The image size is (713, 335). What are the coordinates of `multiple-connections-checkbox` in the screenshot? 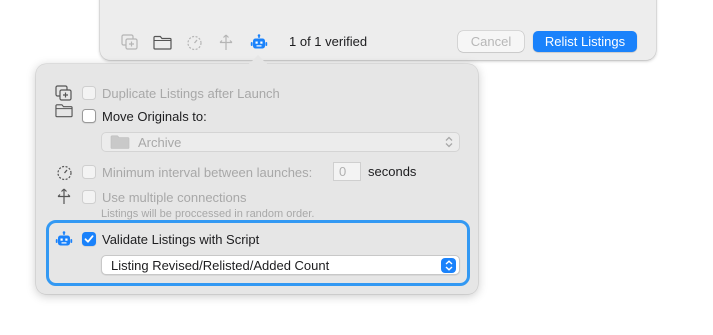 It's located at (89, 197).